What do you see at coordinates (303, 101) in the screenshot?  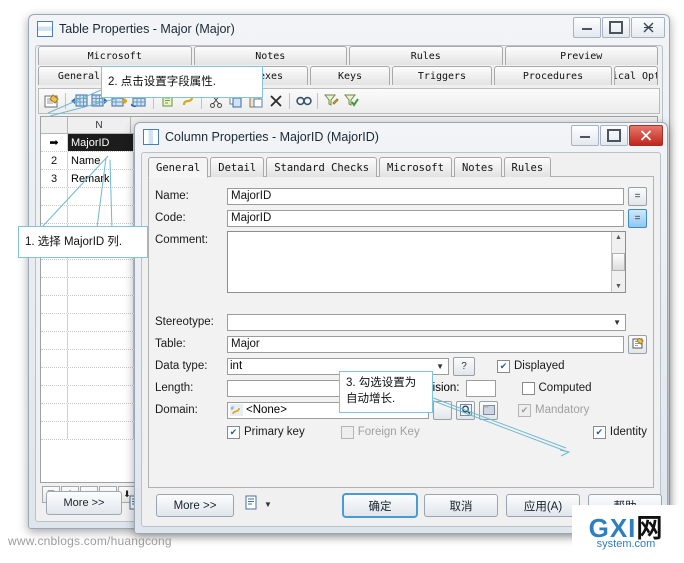 I see `find-icon` at bounding box center [303, 101].